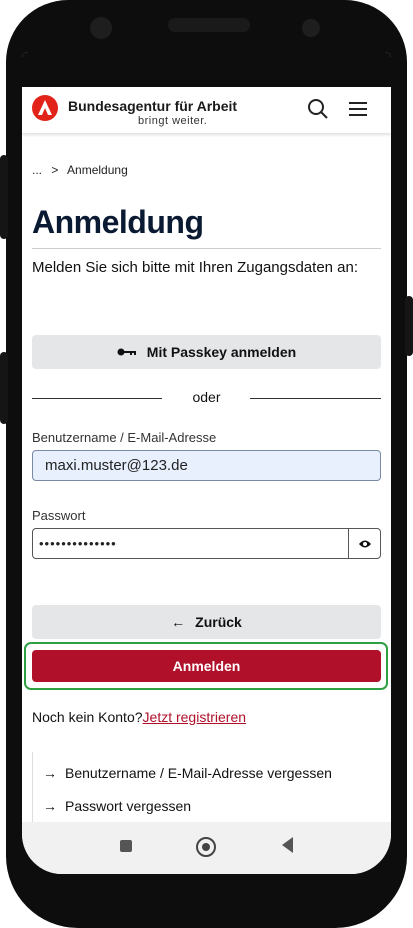  What do you see at coordinates (126, 352) in the screenshot?
I see `key-icon` at bounding box center [126, 352].